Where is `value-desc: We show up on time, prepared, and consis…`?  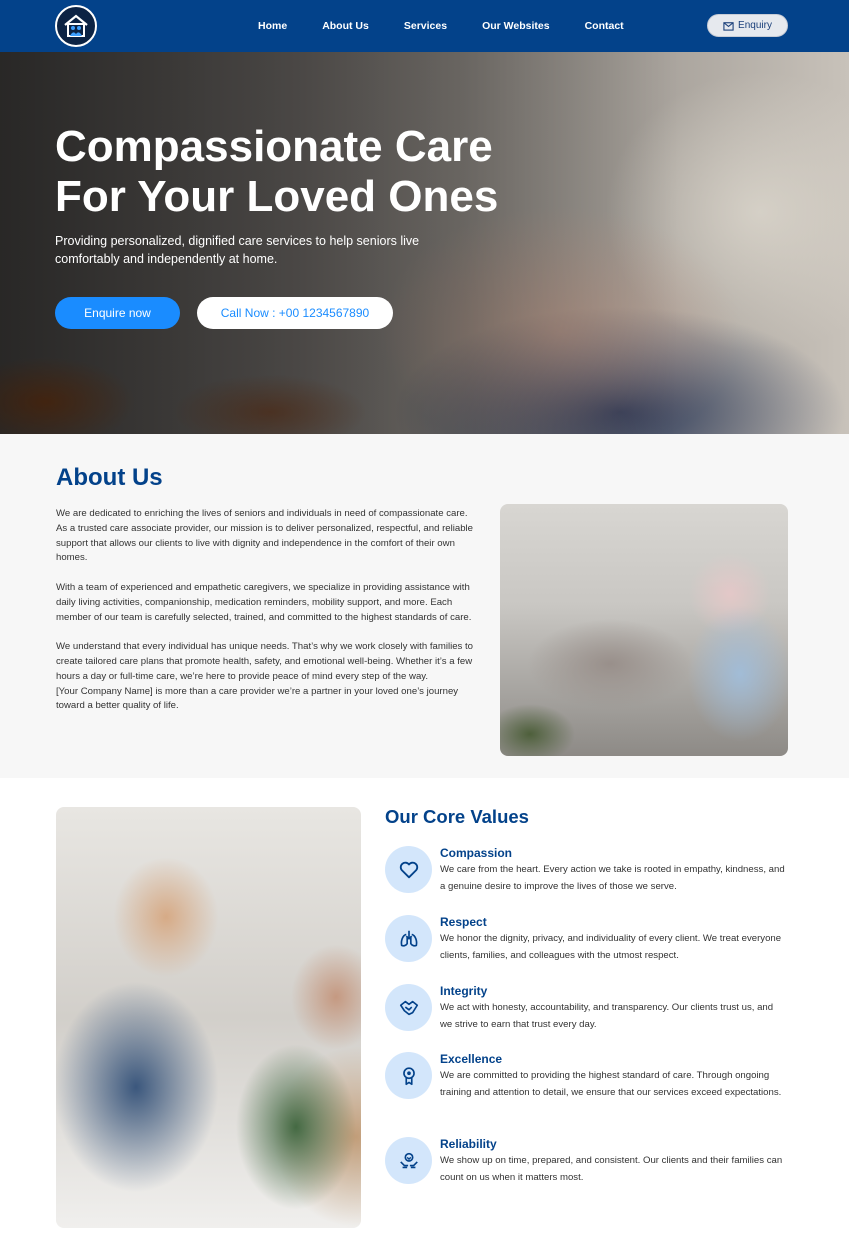 value-desc: We show up on time, prepared, and consis… is located at coordinates (611, 1169).